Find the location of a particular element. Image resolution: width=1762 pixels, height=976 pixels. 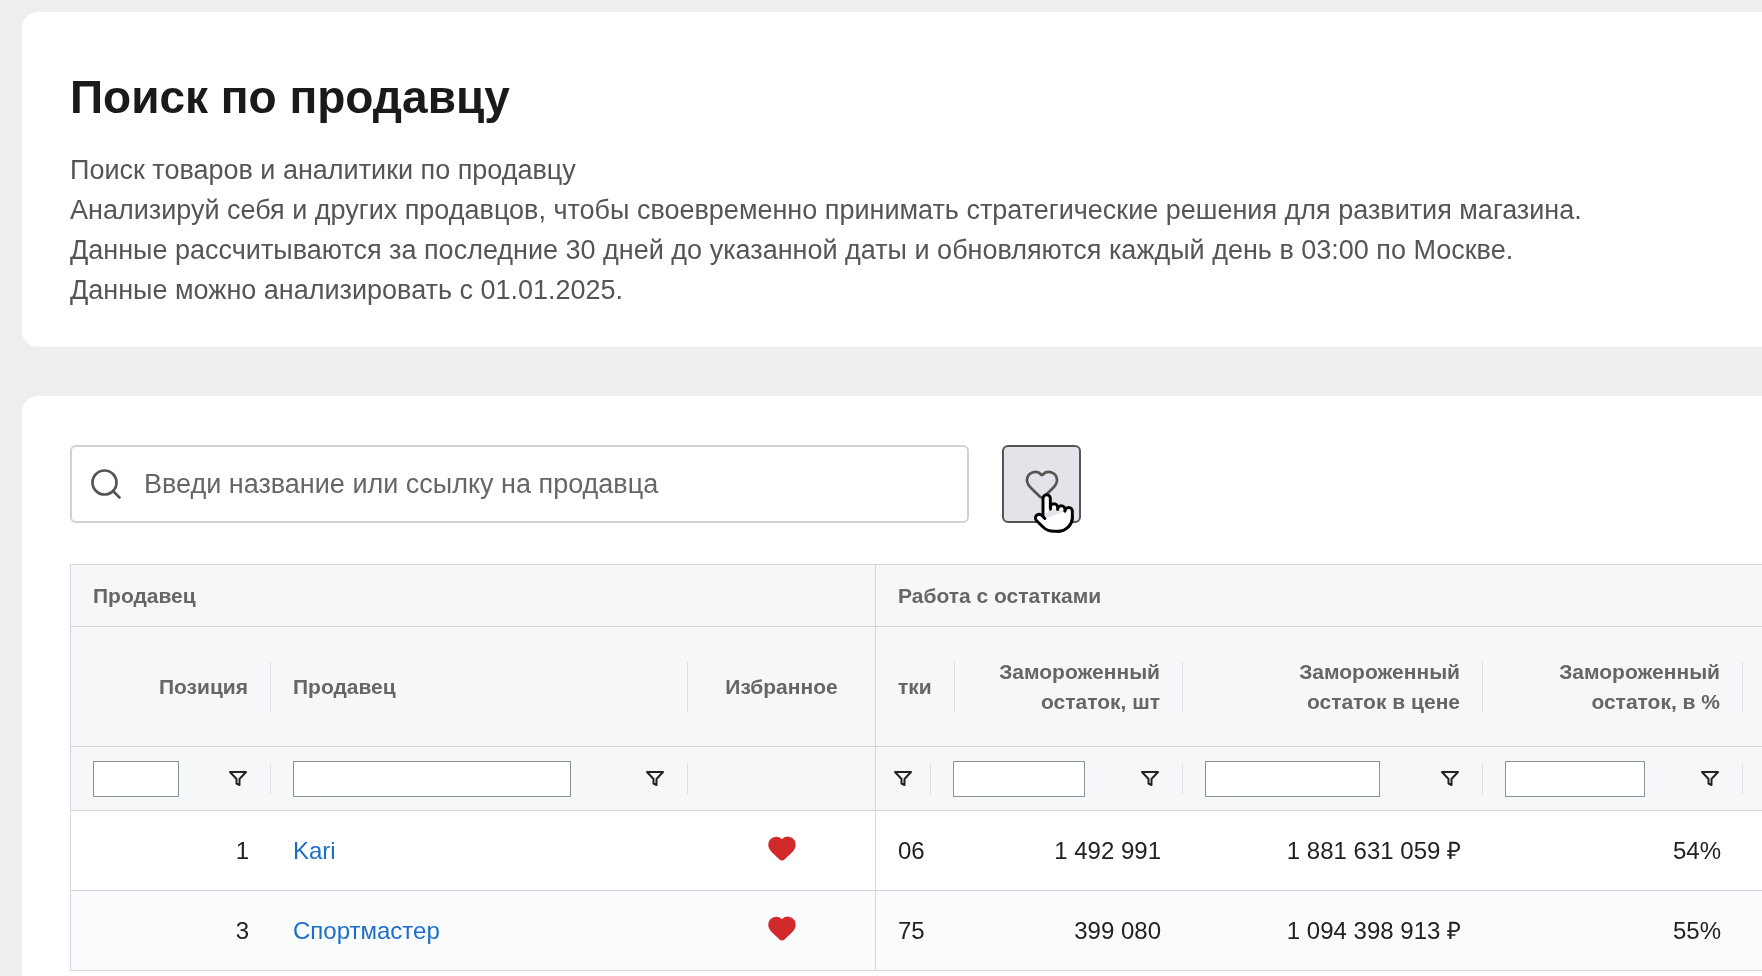

column-header: Продавец is located at coordinates (344, 686).